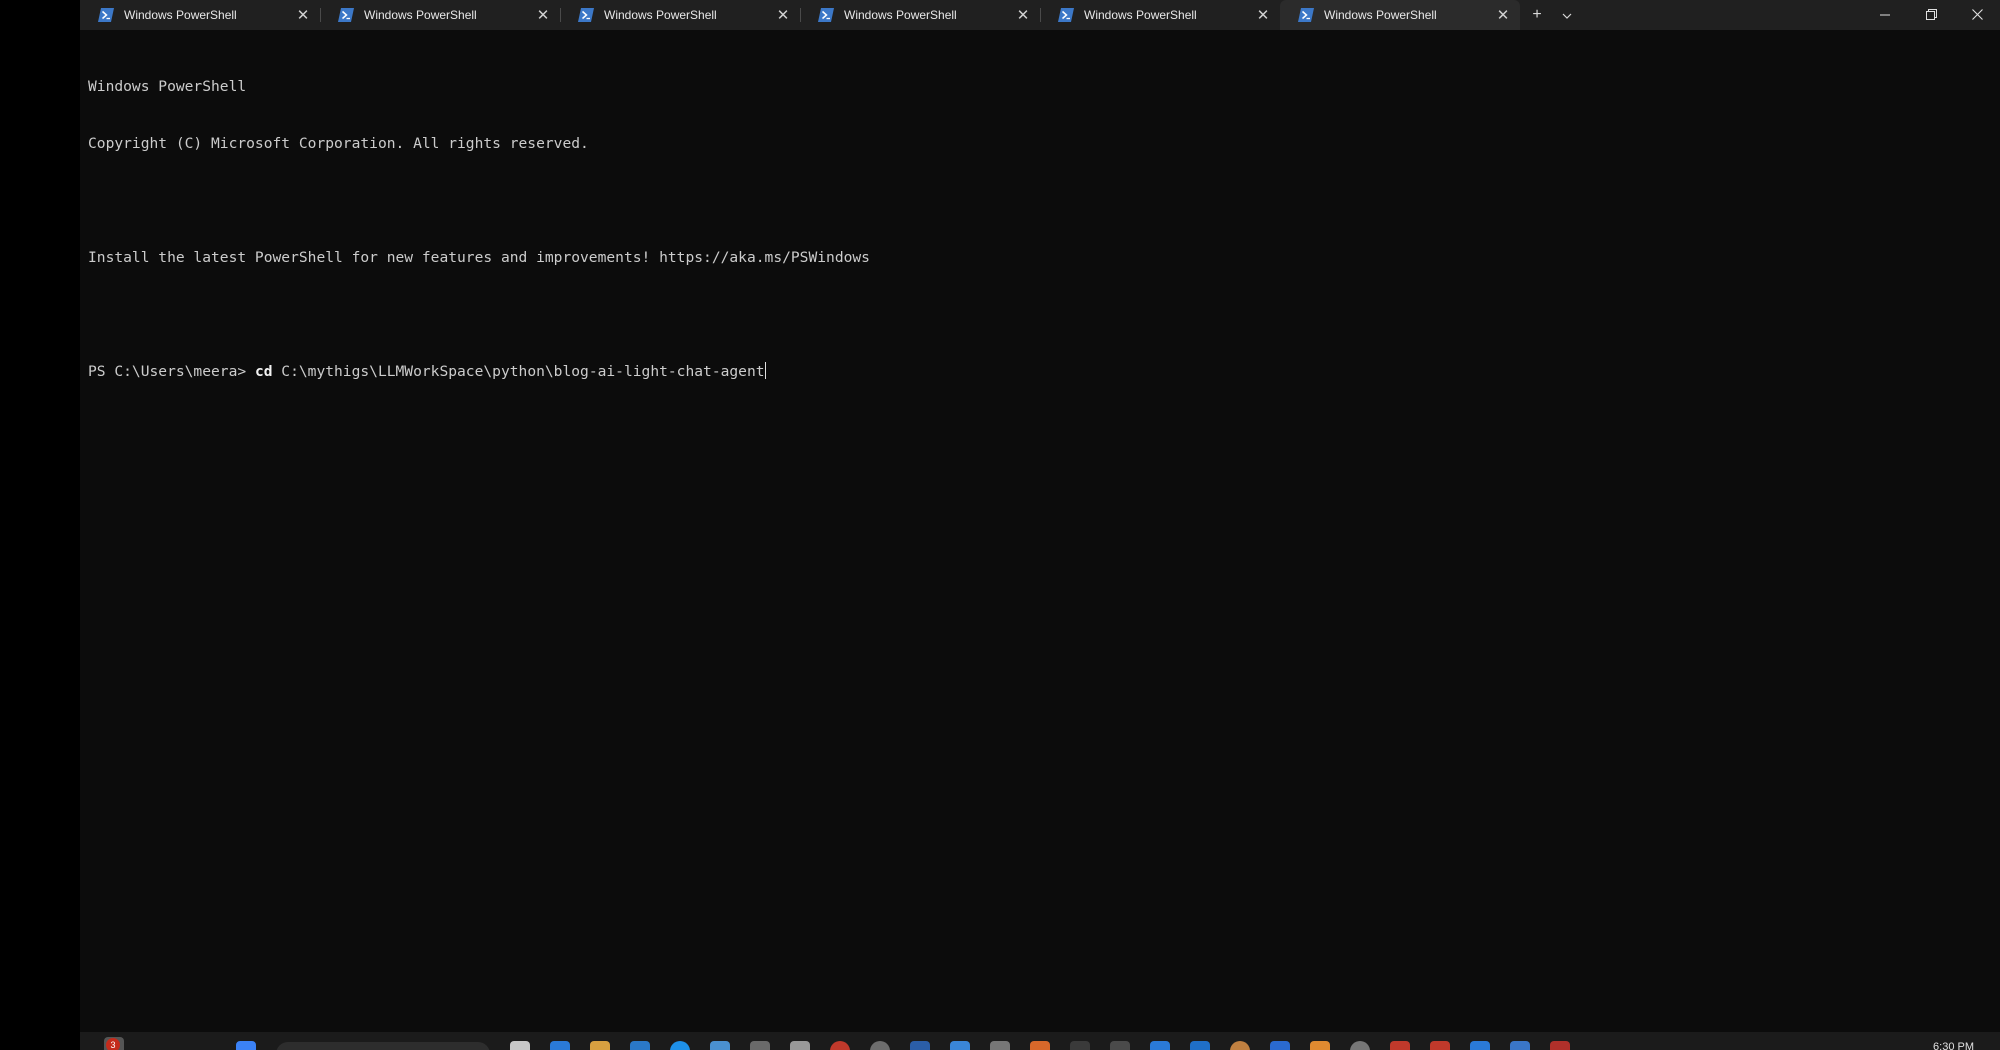  What do you see at coordinates (1120, 1045) in the screenshot?
I see `terminal-app-icon` at bounding box center [1120, 1045].